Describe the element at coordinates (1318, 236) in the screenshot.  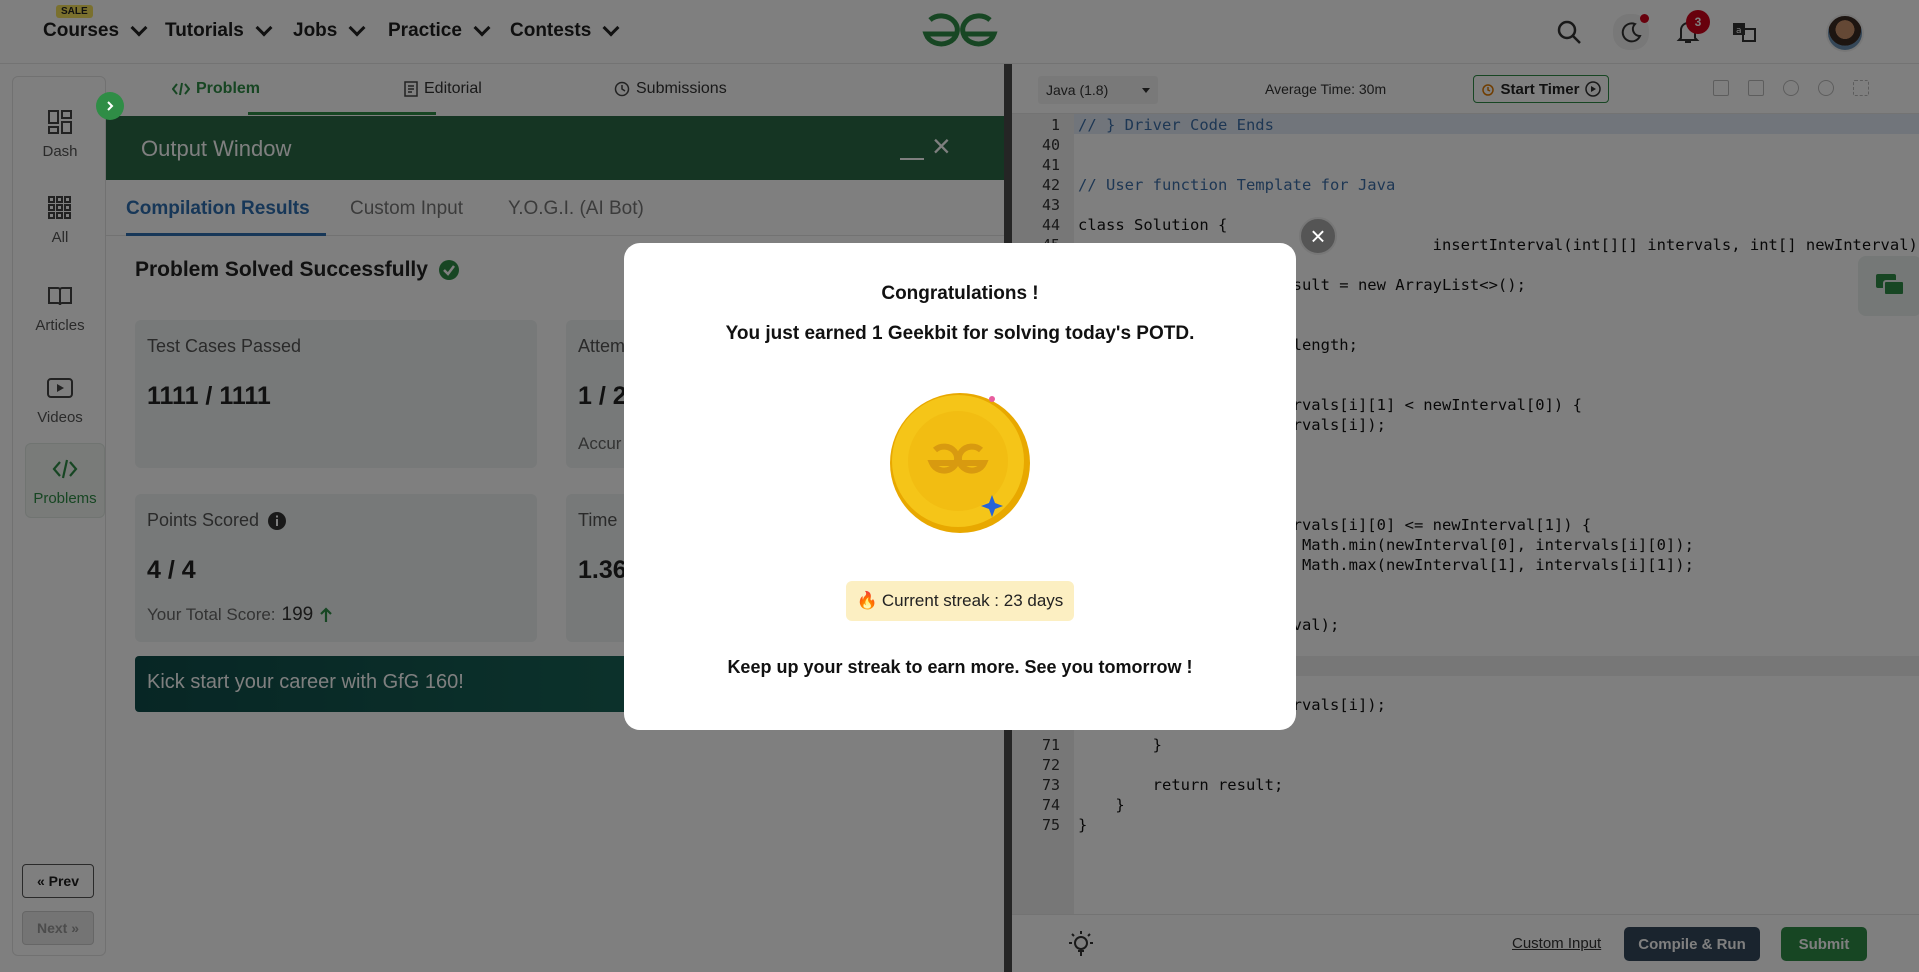
I see `modal-close-button: ×` at that location.